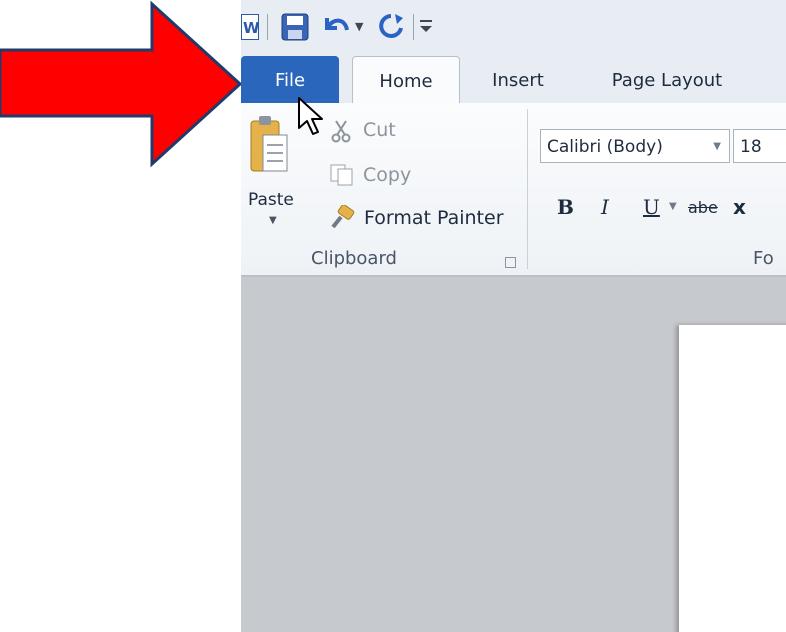  What do you see at coordinates (121, 84) in the screenshot?
I see `red-arrow-annotation` at bounding box center [121, 84].